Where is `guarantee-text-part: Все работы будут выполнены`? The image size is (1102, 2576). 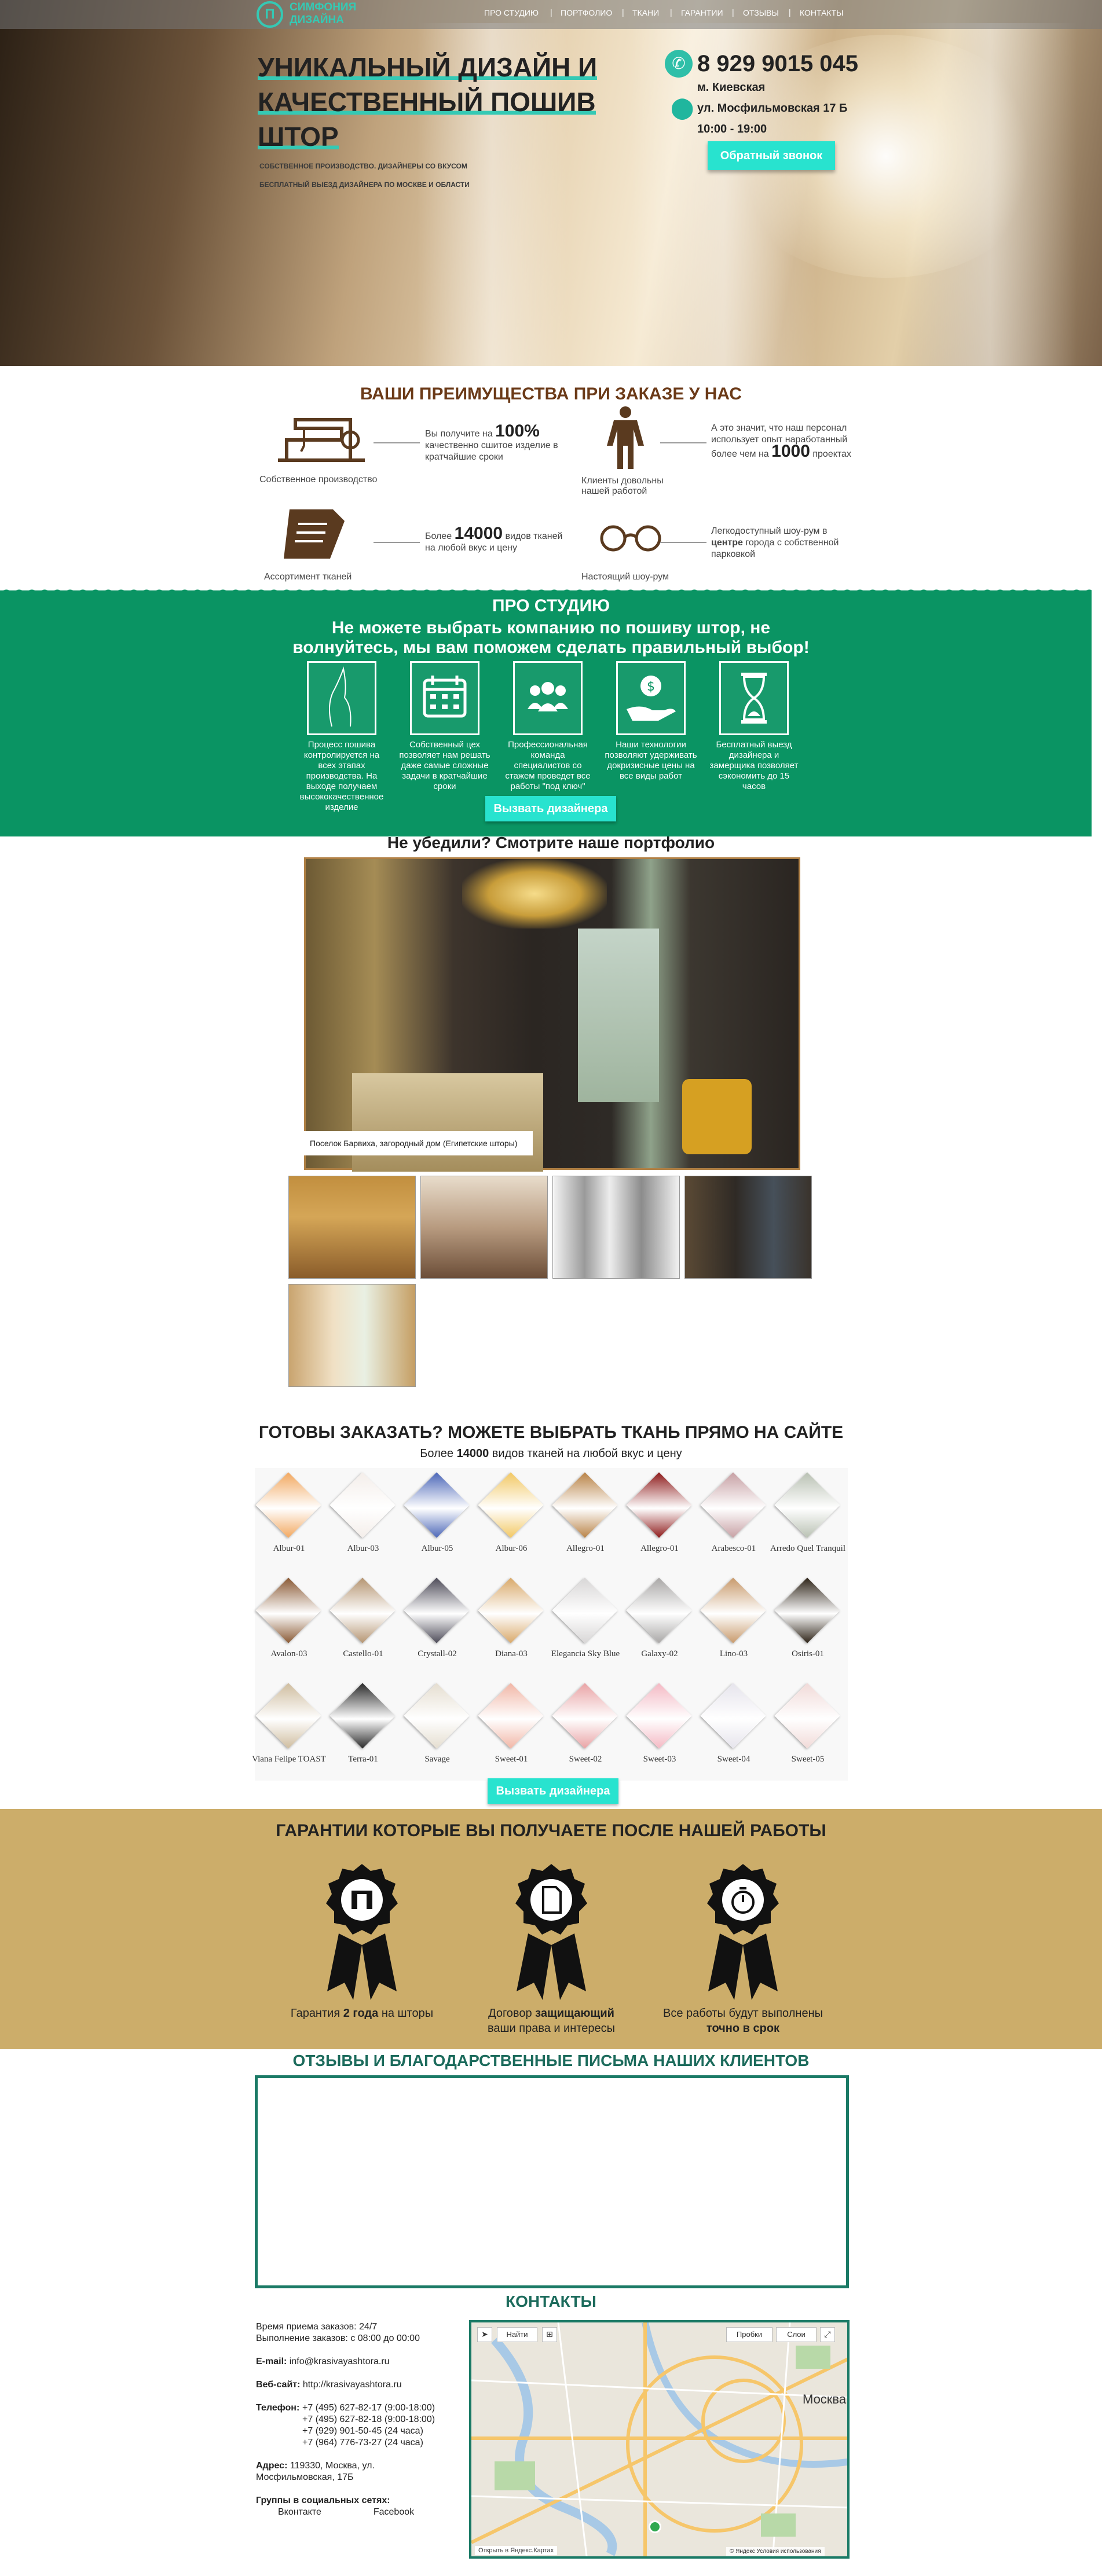 guarantee-text-part: Все работы будут выполнены is located at coordinates (742, 2013).